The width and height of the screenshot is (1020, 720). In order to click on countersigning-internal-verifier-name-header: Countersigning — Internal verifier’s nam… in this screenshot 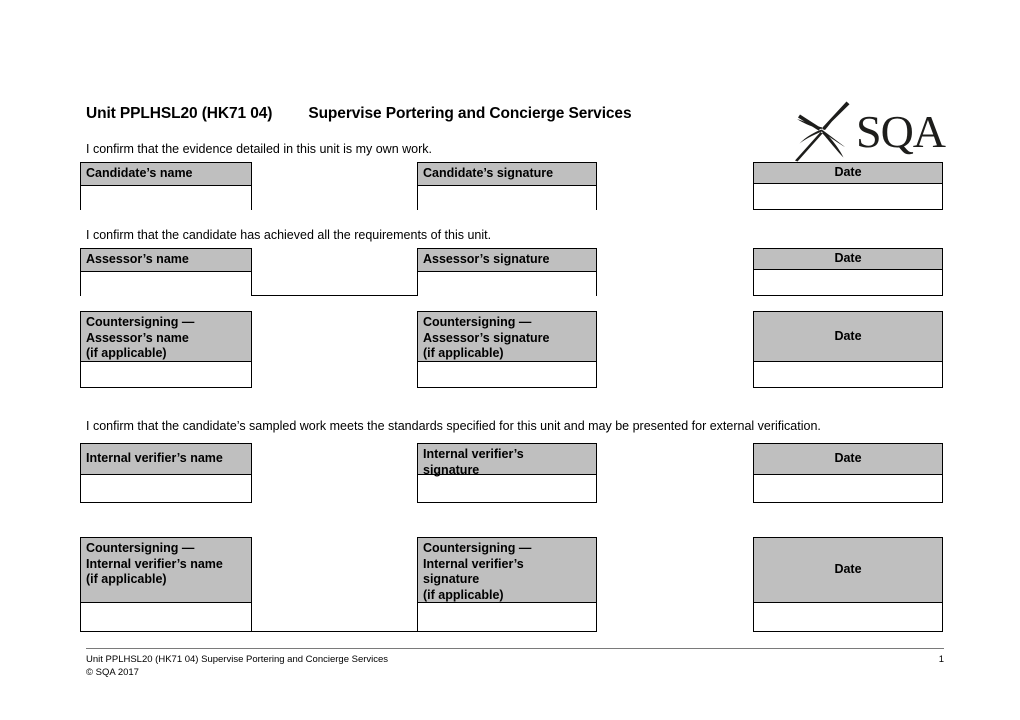, I will do `click(166, 570)`.